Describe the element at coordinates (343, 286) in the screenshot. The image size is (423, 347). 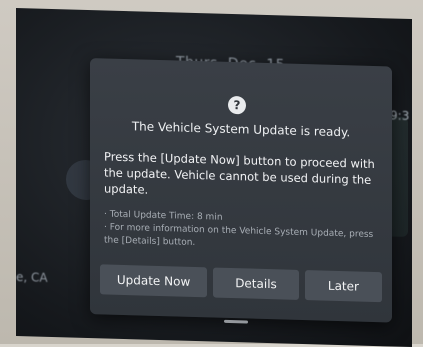
I see `later-button: Later` at that location.